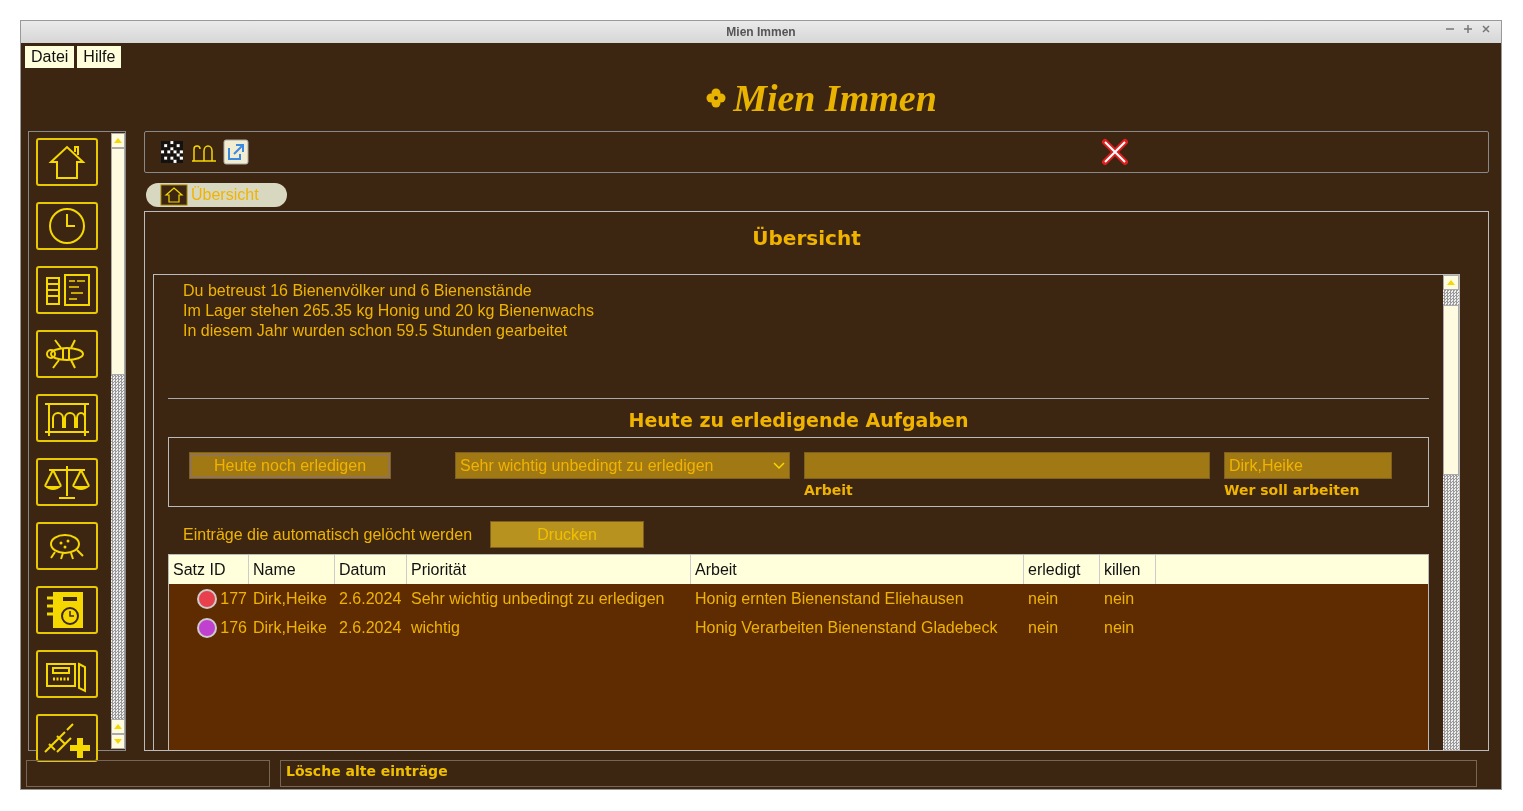  What do you see at coordinates (1115, 152) in the screenshot?
I see `close-icon` at bounding box center [1115, 152].